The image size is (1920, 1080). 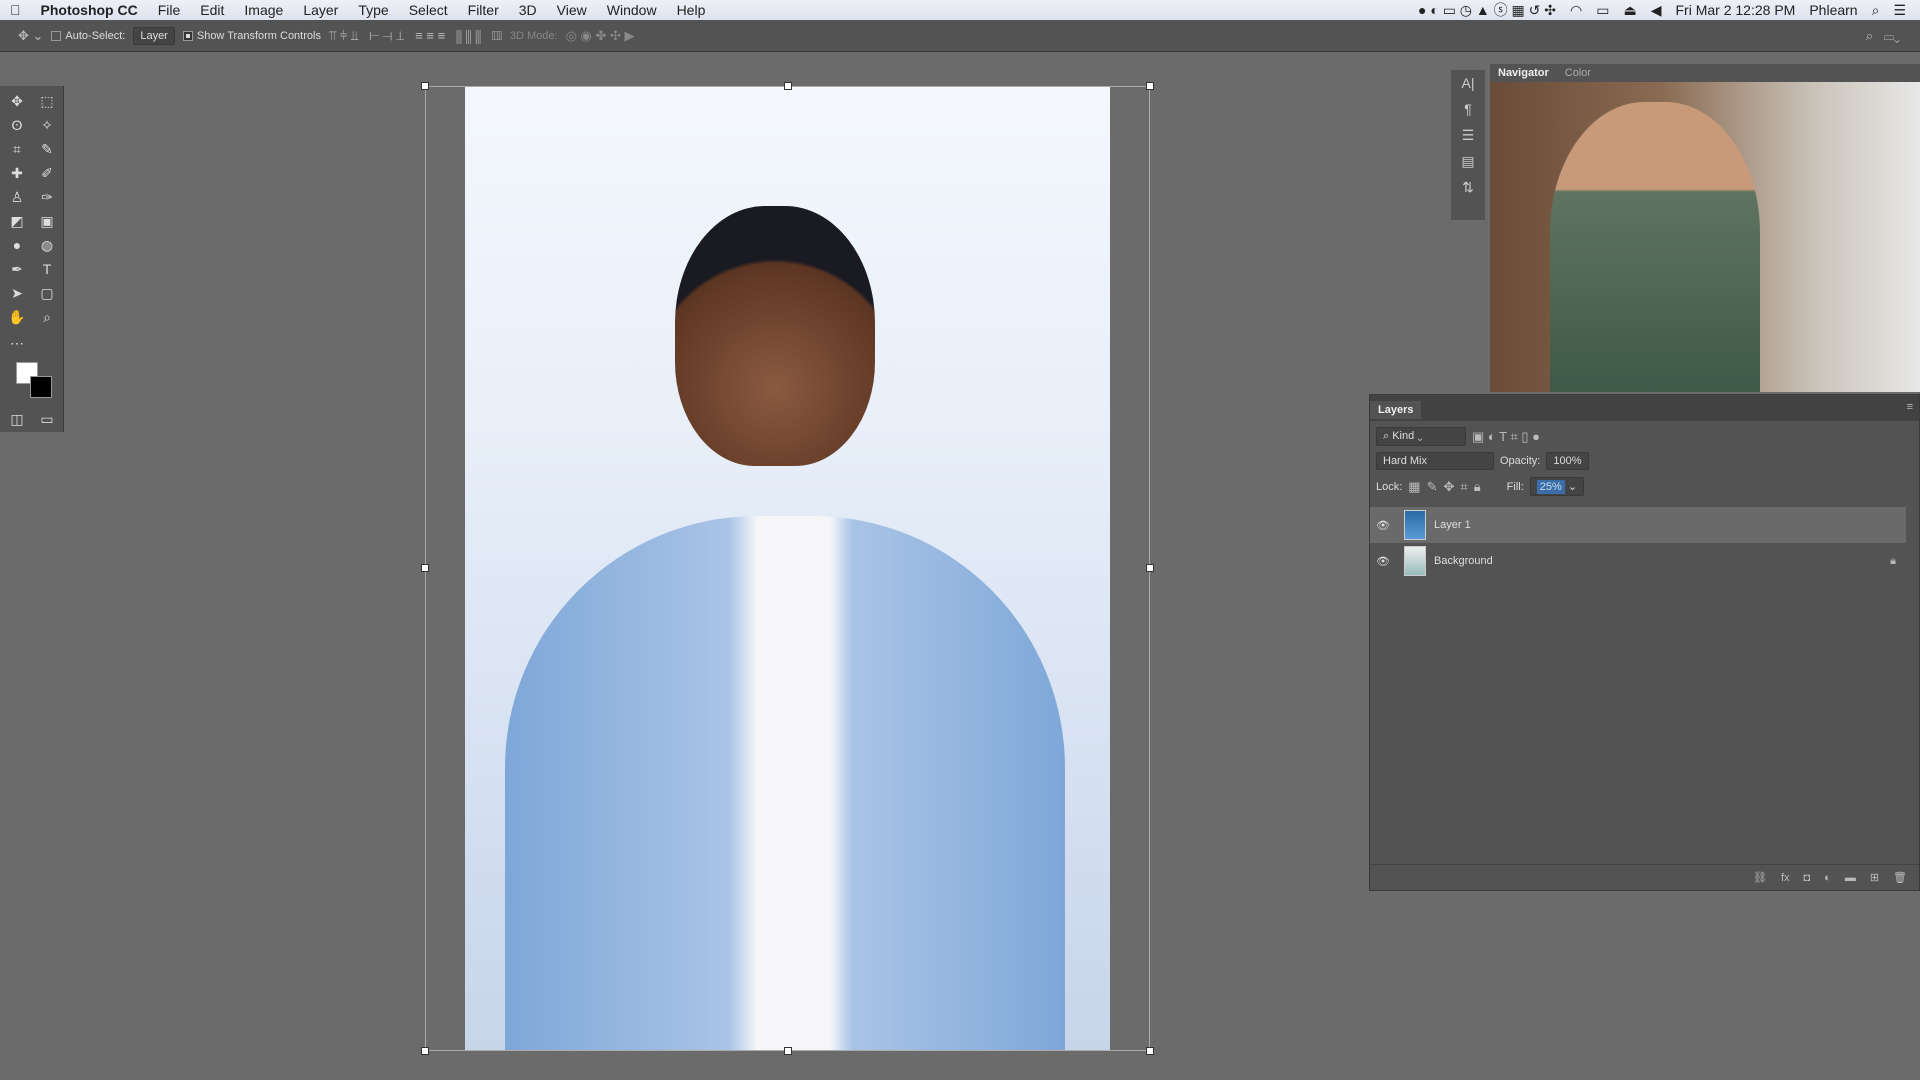 I want to click on lock-artboard-icon: ⌗, so click(x=1463, y=487).